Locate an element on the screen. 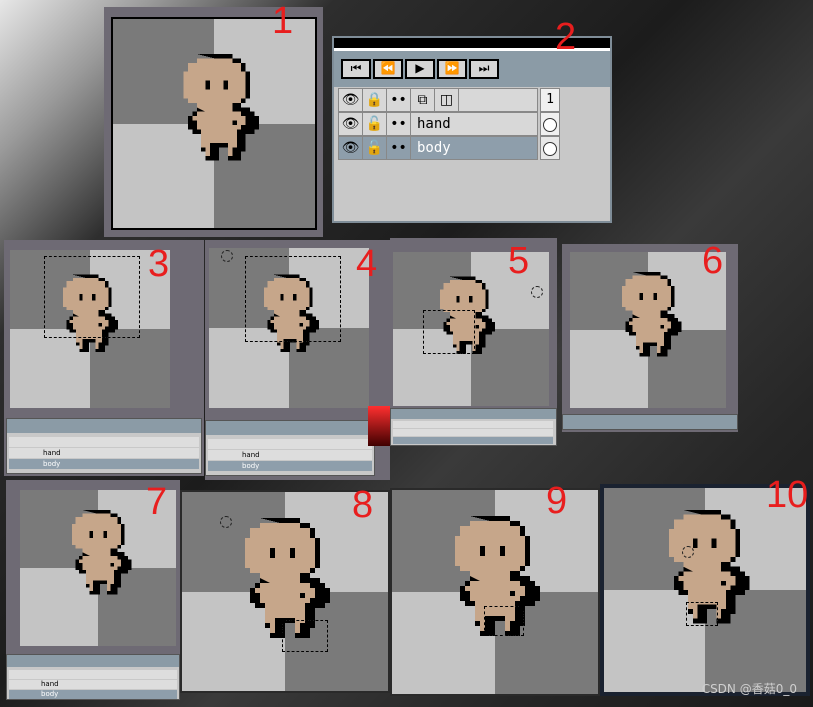 The height and width of the screenshot is (707, 813). layer-row-body: 👁 🔓 •• body is located at coordinates (438, 148).